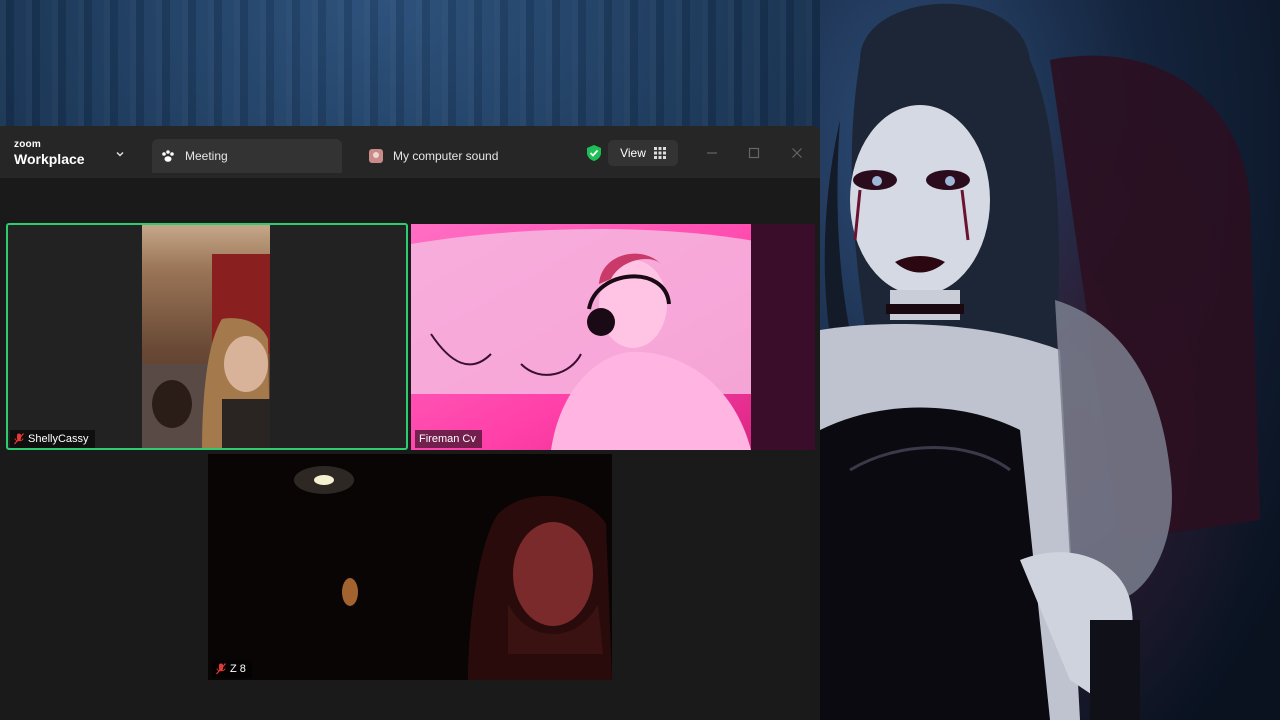 The height and width of the screenshot is (720, 1280). I want to click on tab-computer-sound: My computer sound, so click(460, 156).